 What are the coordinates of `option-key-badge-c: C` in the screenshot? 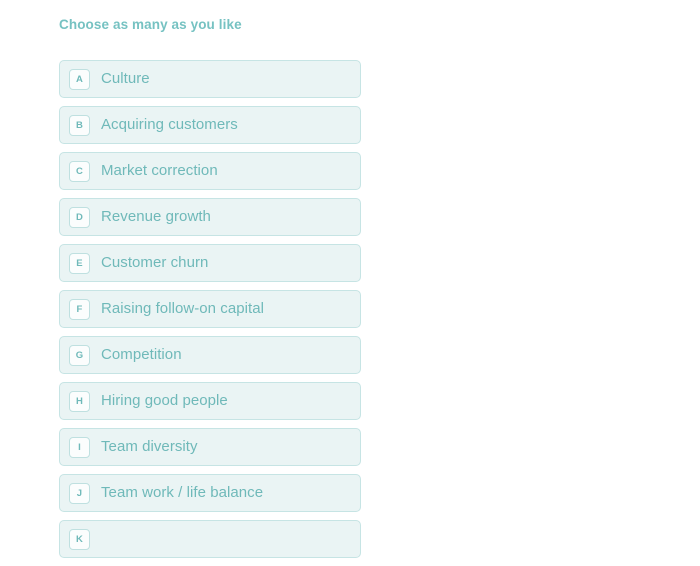 It's located at (79, 171).